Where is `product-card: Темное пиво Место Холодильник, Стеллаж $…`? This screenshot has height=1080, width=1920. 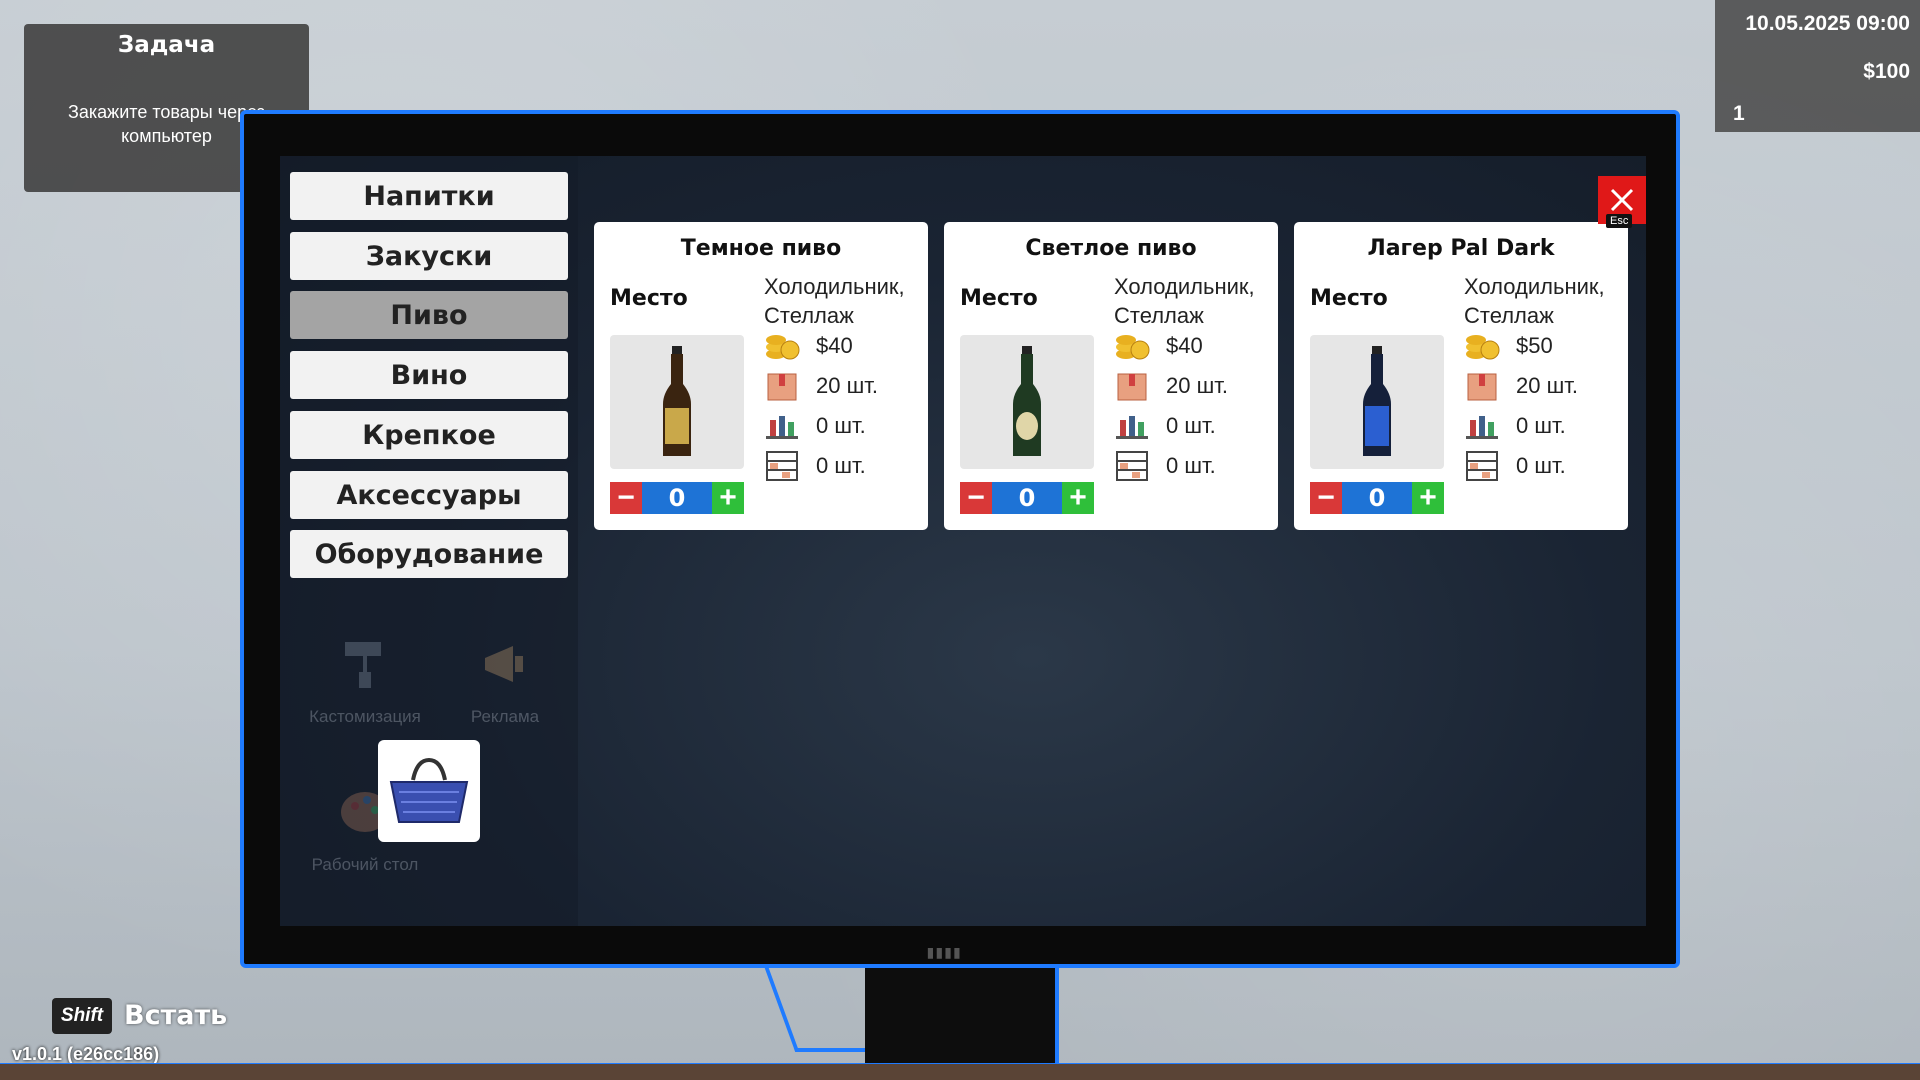 product-card: Темное пиво Место Холодильник, Стеллаж $… is located at coordinates (761, 376).